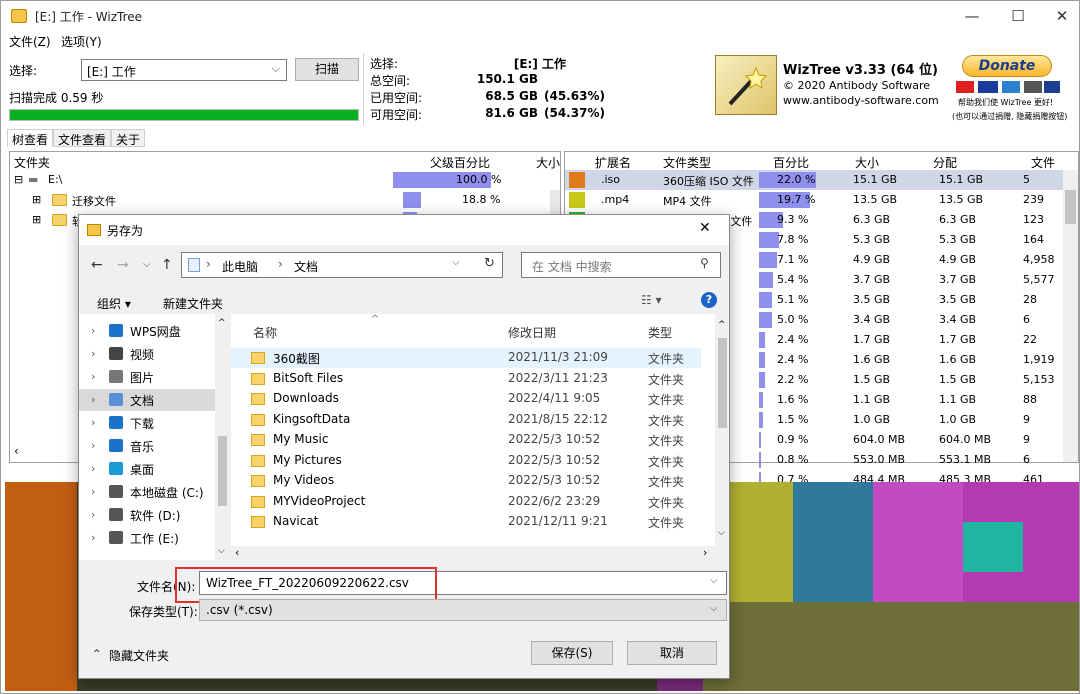  What do you see at coordinates (721, 533) in the screenshot?
I see `file-scroll-down-icon: ⌵` at bounding box center [721, 533].